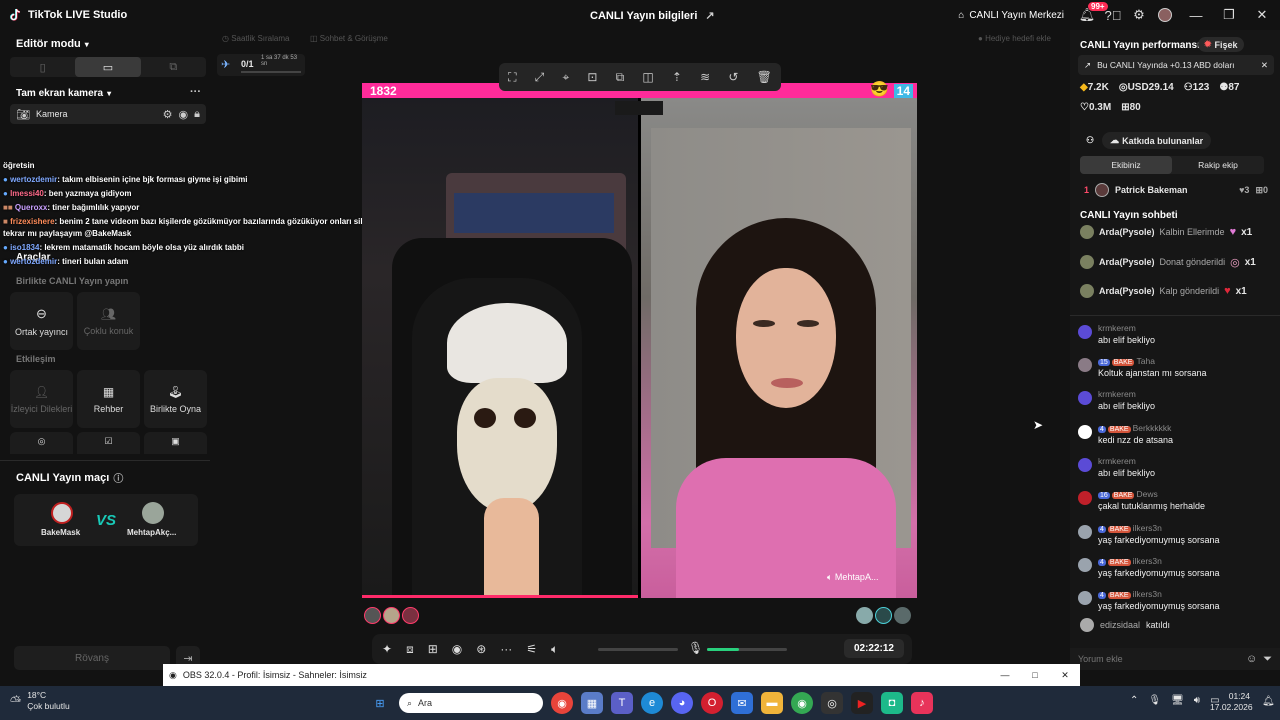  Describe the element at coordinates (41, 321) in the screenshot. I see `co-host-tile: ⊖ Ortak yayıncı` at that location.